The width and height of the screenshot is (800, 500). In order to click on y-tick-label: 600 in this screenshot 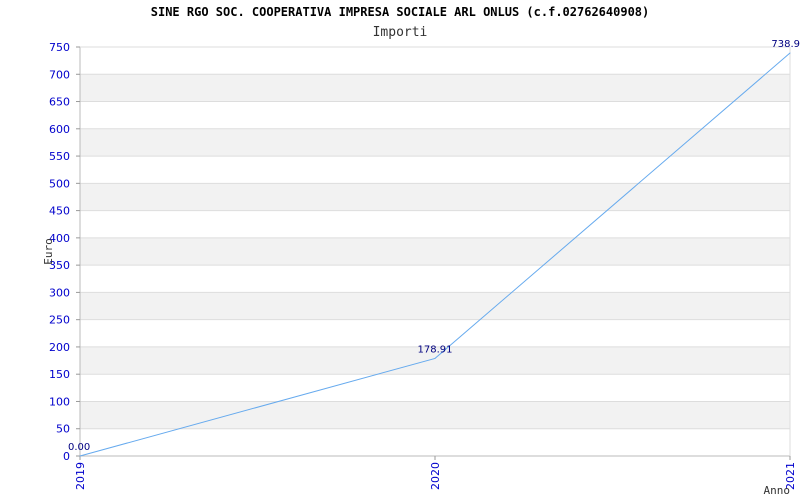, I will do `click(59, 129)`.